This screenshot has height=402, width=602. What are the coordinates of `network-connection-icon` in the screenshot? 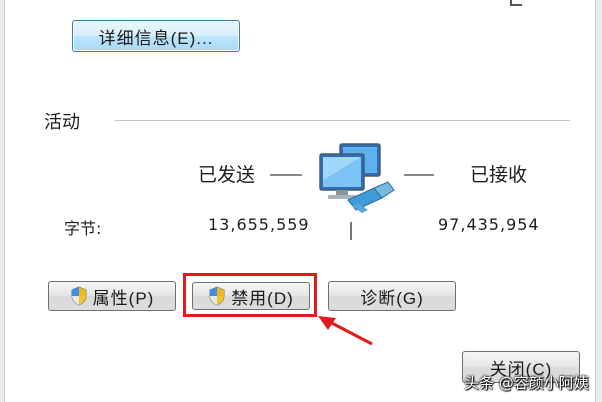 It's located at (357, 178).